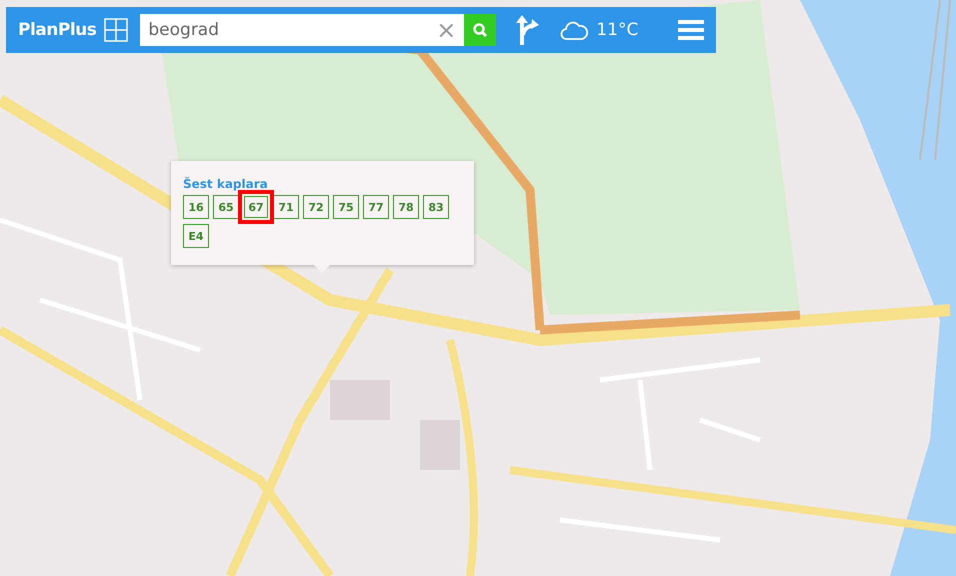 The image size is (956, 576). Describe the element at coordinates (225, 184) in the screenshot. I see `stop-title: Šest kaplara` at that location.